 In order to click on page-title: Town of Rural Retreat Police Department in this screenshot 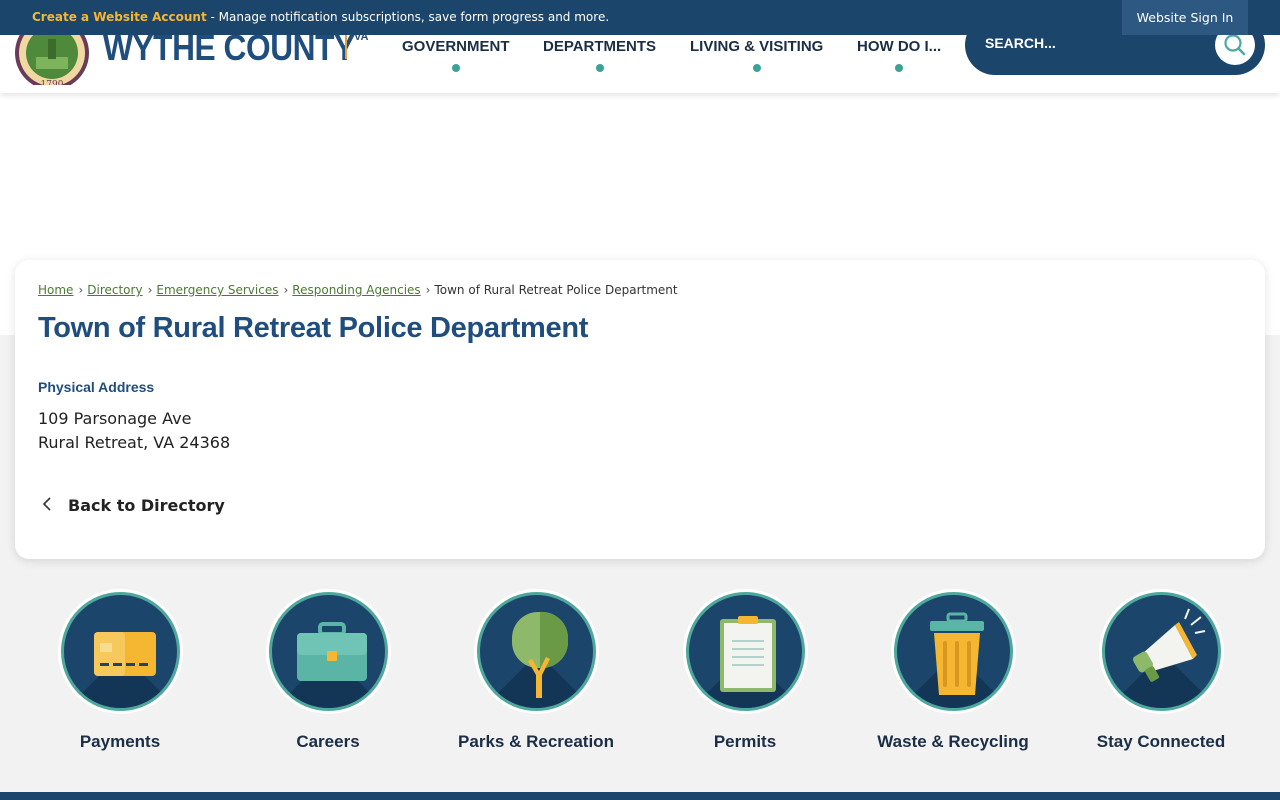, I will do `click(313, 328)`.